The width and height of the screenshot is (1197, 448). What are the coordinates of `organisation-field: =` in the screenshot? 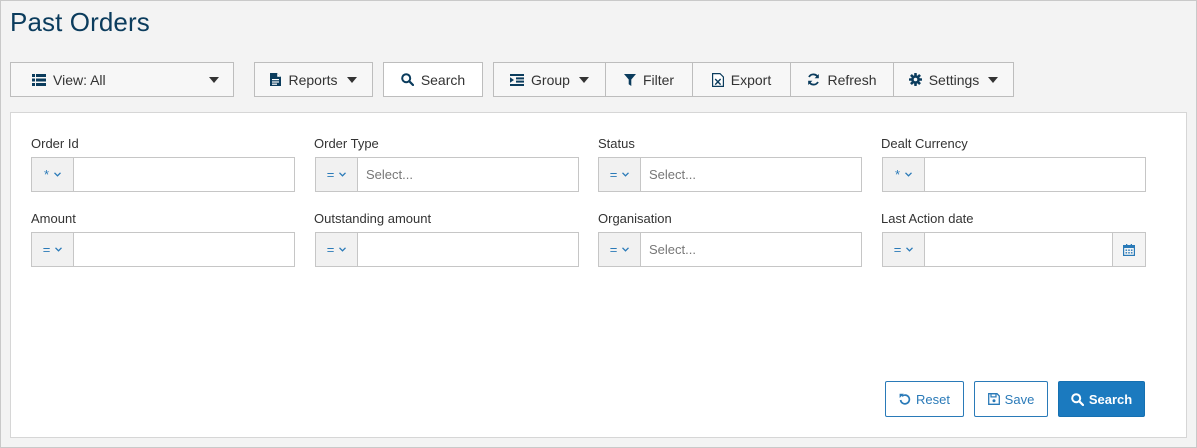 It's located at (730, 249).